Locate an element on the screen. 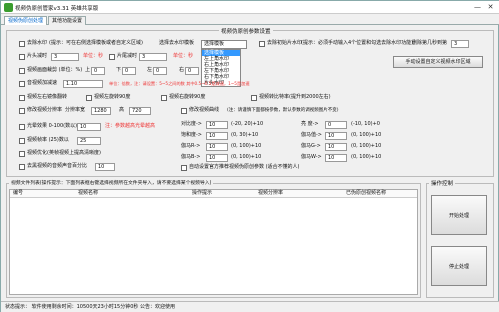 The image size is (499, 312). glow-checkbox is located at coordinates (22, 127).